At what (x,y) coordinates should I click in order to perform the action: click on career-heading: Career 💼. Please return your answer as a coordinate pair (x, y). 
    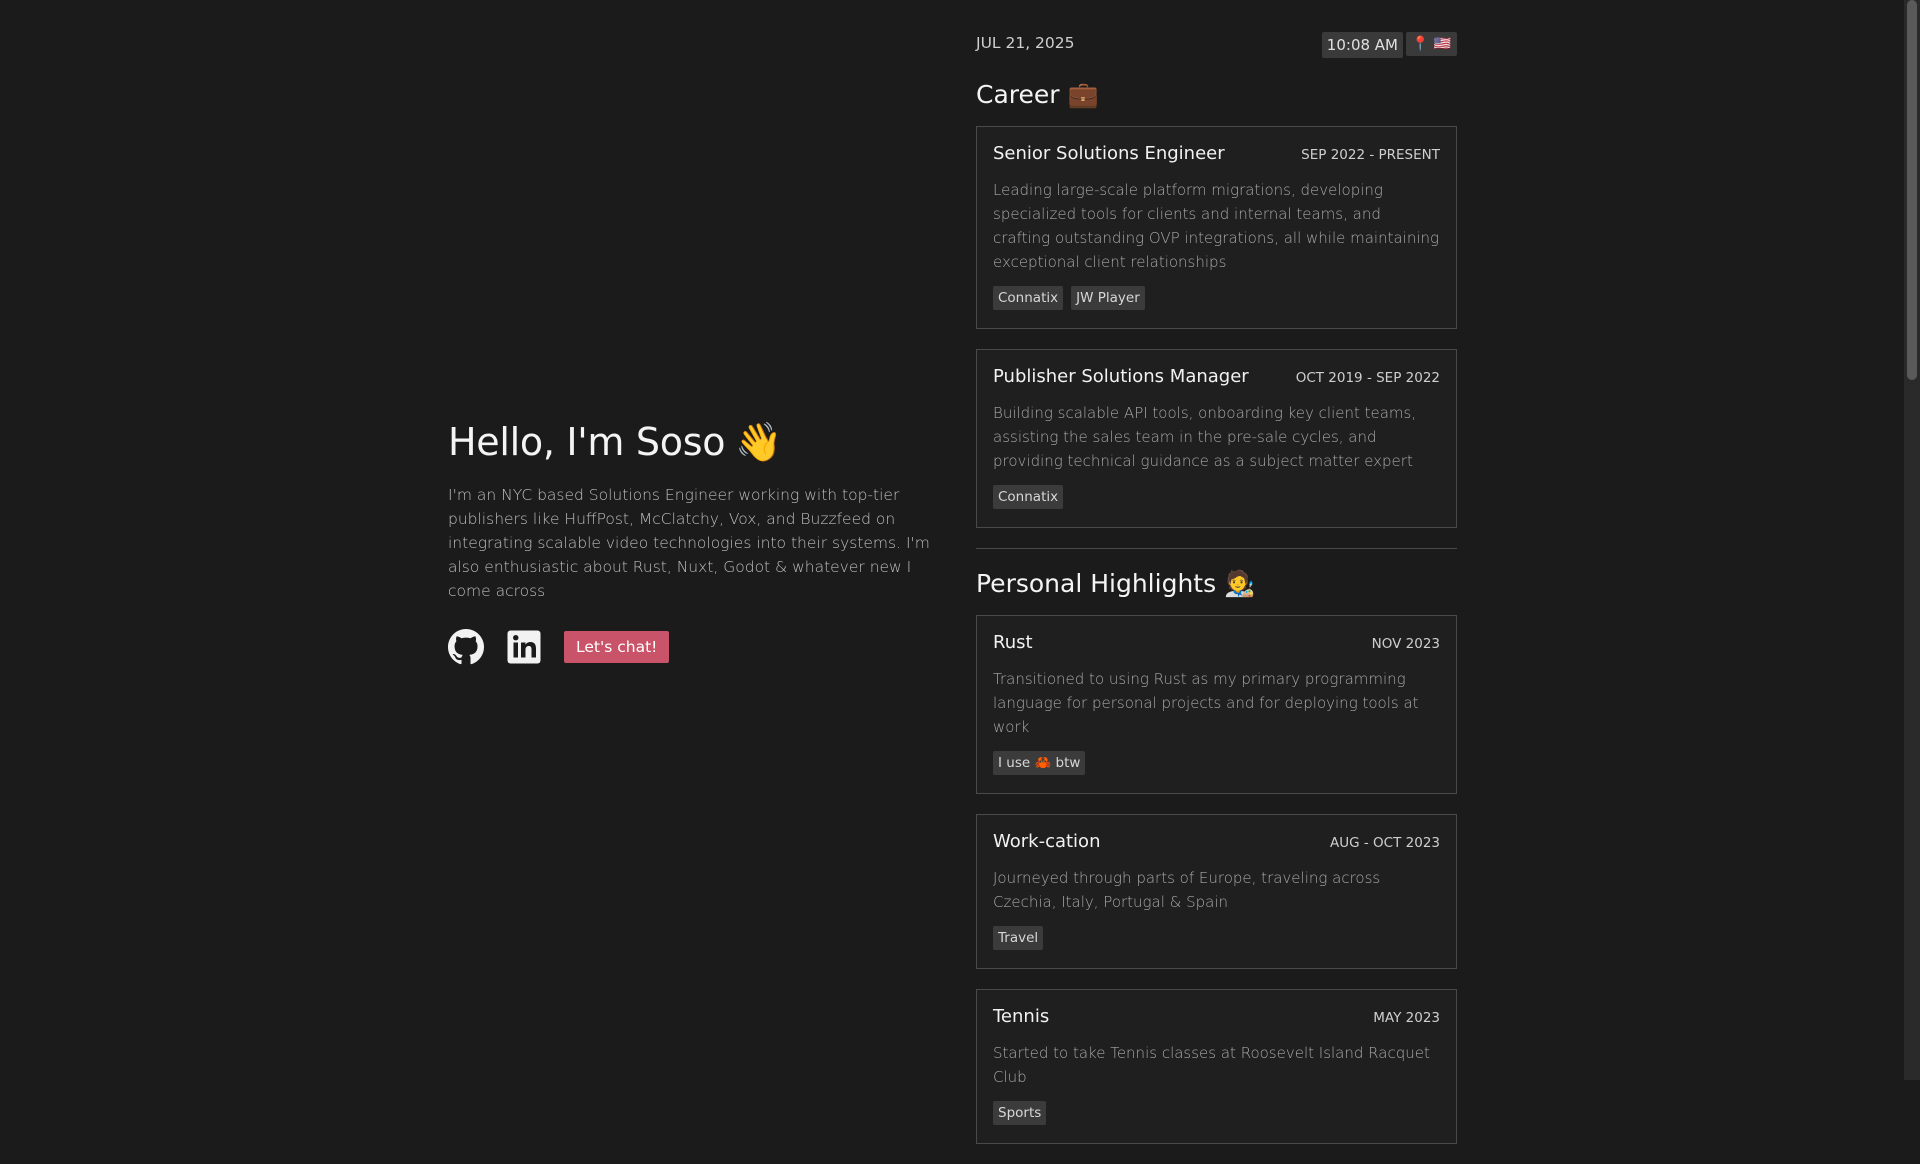
    Looking at the image, I should click on (1037, 94).